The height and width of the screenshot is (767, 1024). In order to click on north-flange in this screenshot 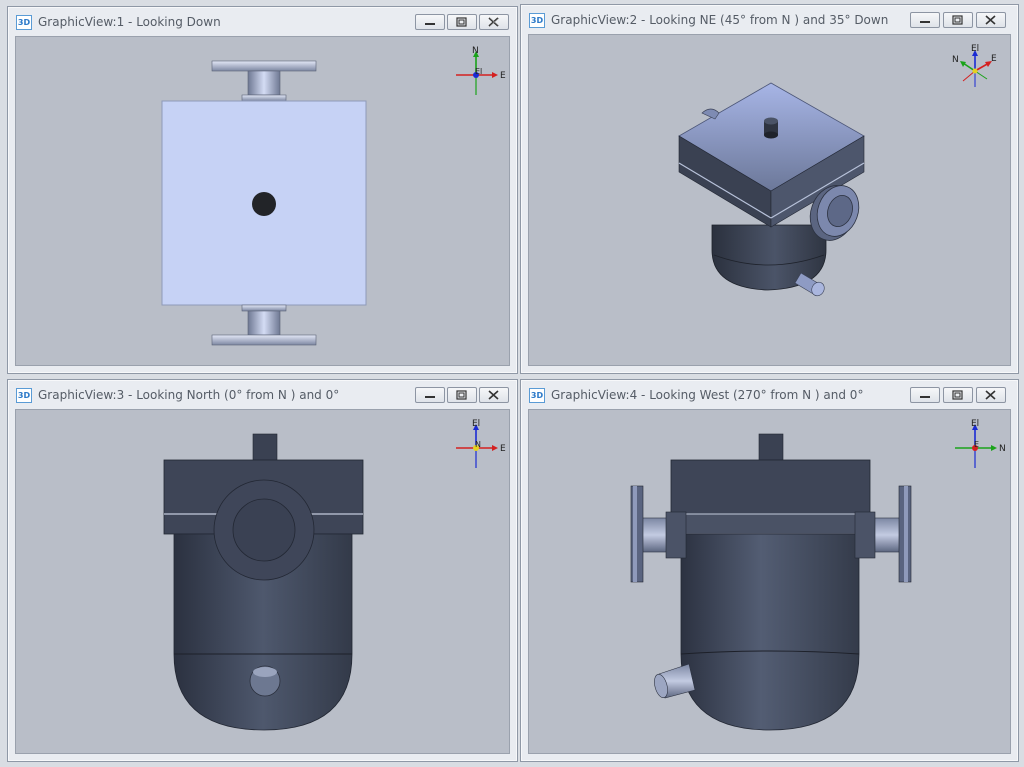, I will do `click(264, 66)`.